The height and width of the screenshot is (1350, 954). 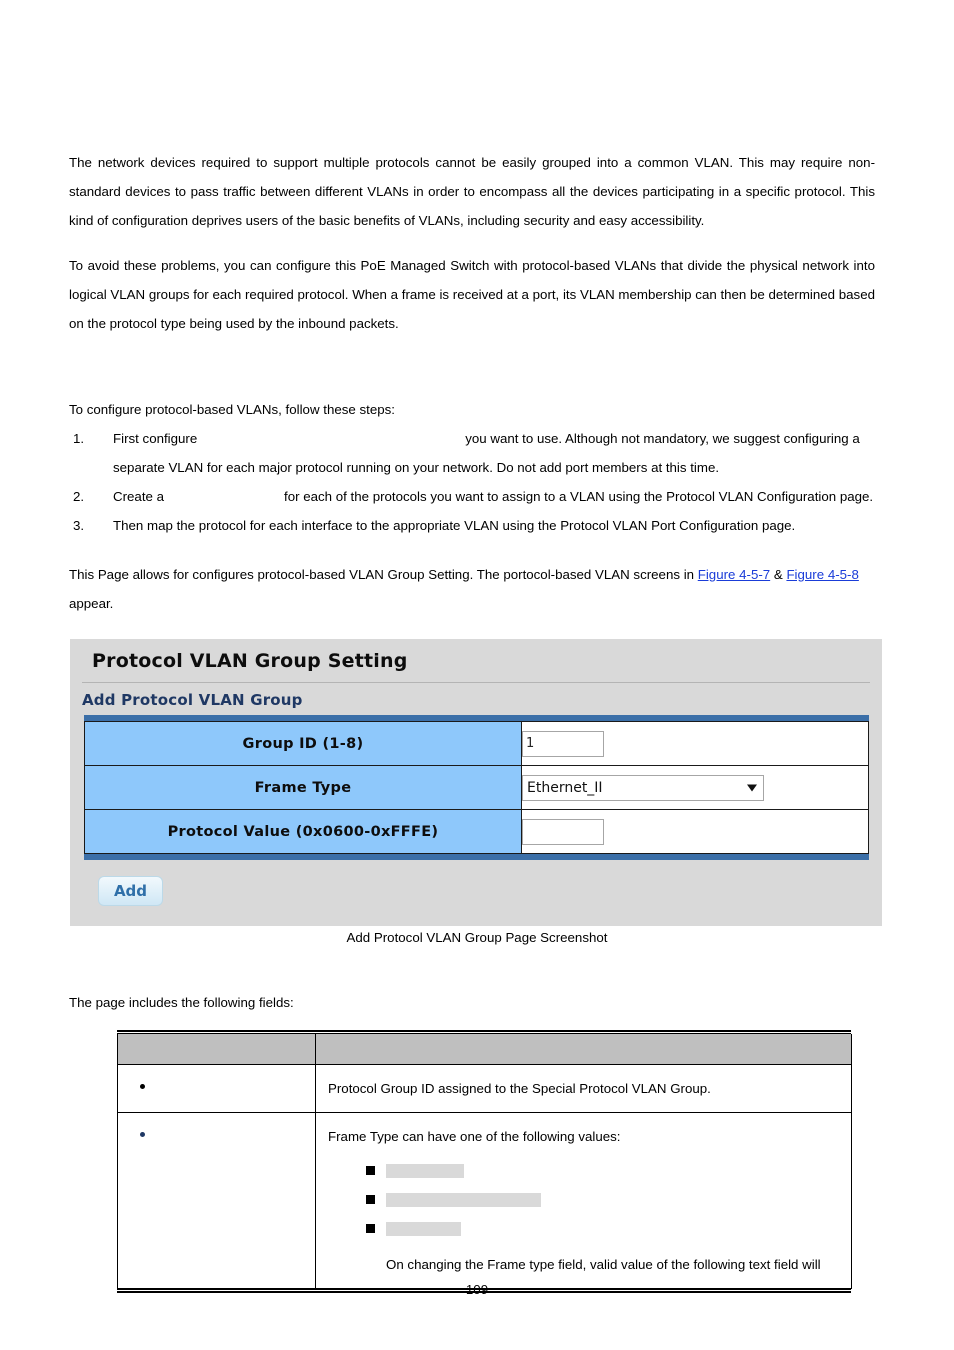 What do you see at coordinates (303, 787) in the screenshot?
I see `label-frame-type: Frame Type` at bounding box center [303, 787].